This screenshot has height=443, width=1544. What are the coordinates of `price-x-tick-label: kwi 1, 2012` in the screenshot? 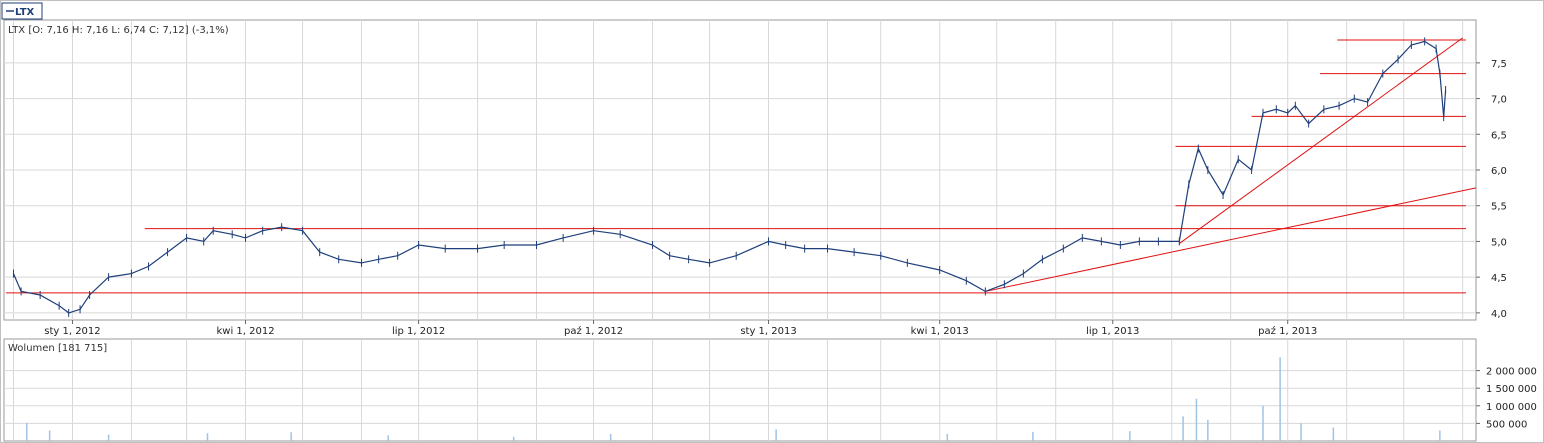 It's located at (245, 331).